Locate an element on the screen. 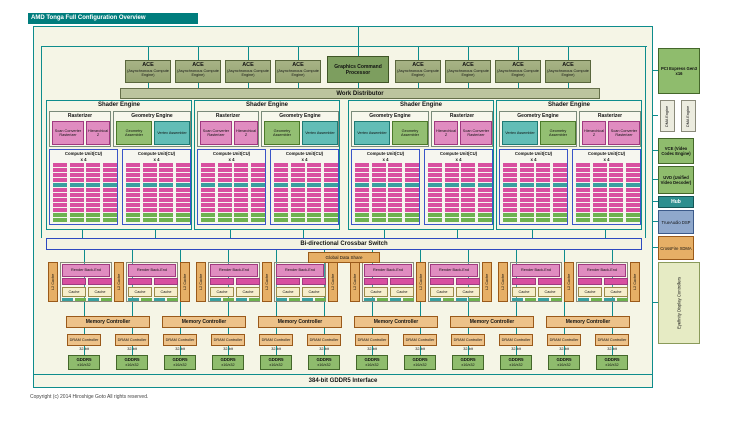 This screenshot has width=735, height=427. geometry-assembler: Geometry Assembler is located at coordinates (558, 133).